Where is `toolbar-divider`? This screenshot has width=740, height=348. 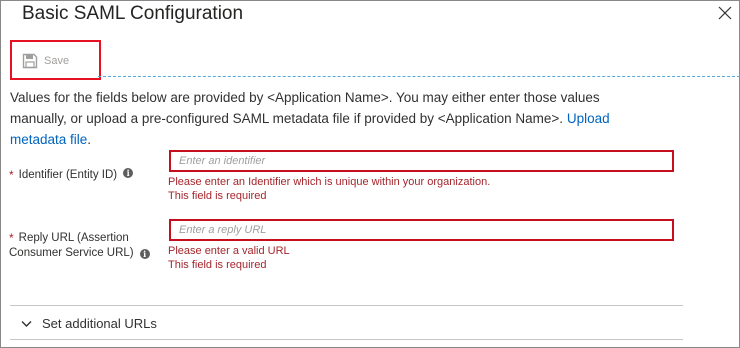 toolbar-divider is located at coordinates (419, 76).